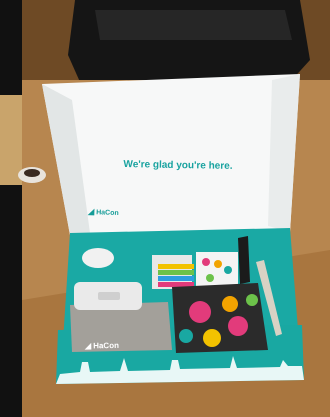 The width and height of the screenshot is (330, 417). Describe the element at coordinates (11, 140) in the screenshot. I see `left-photo-sliver` at that location.